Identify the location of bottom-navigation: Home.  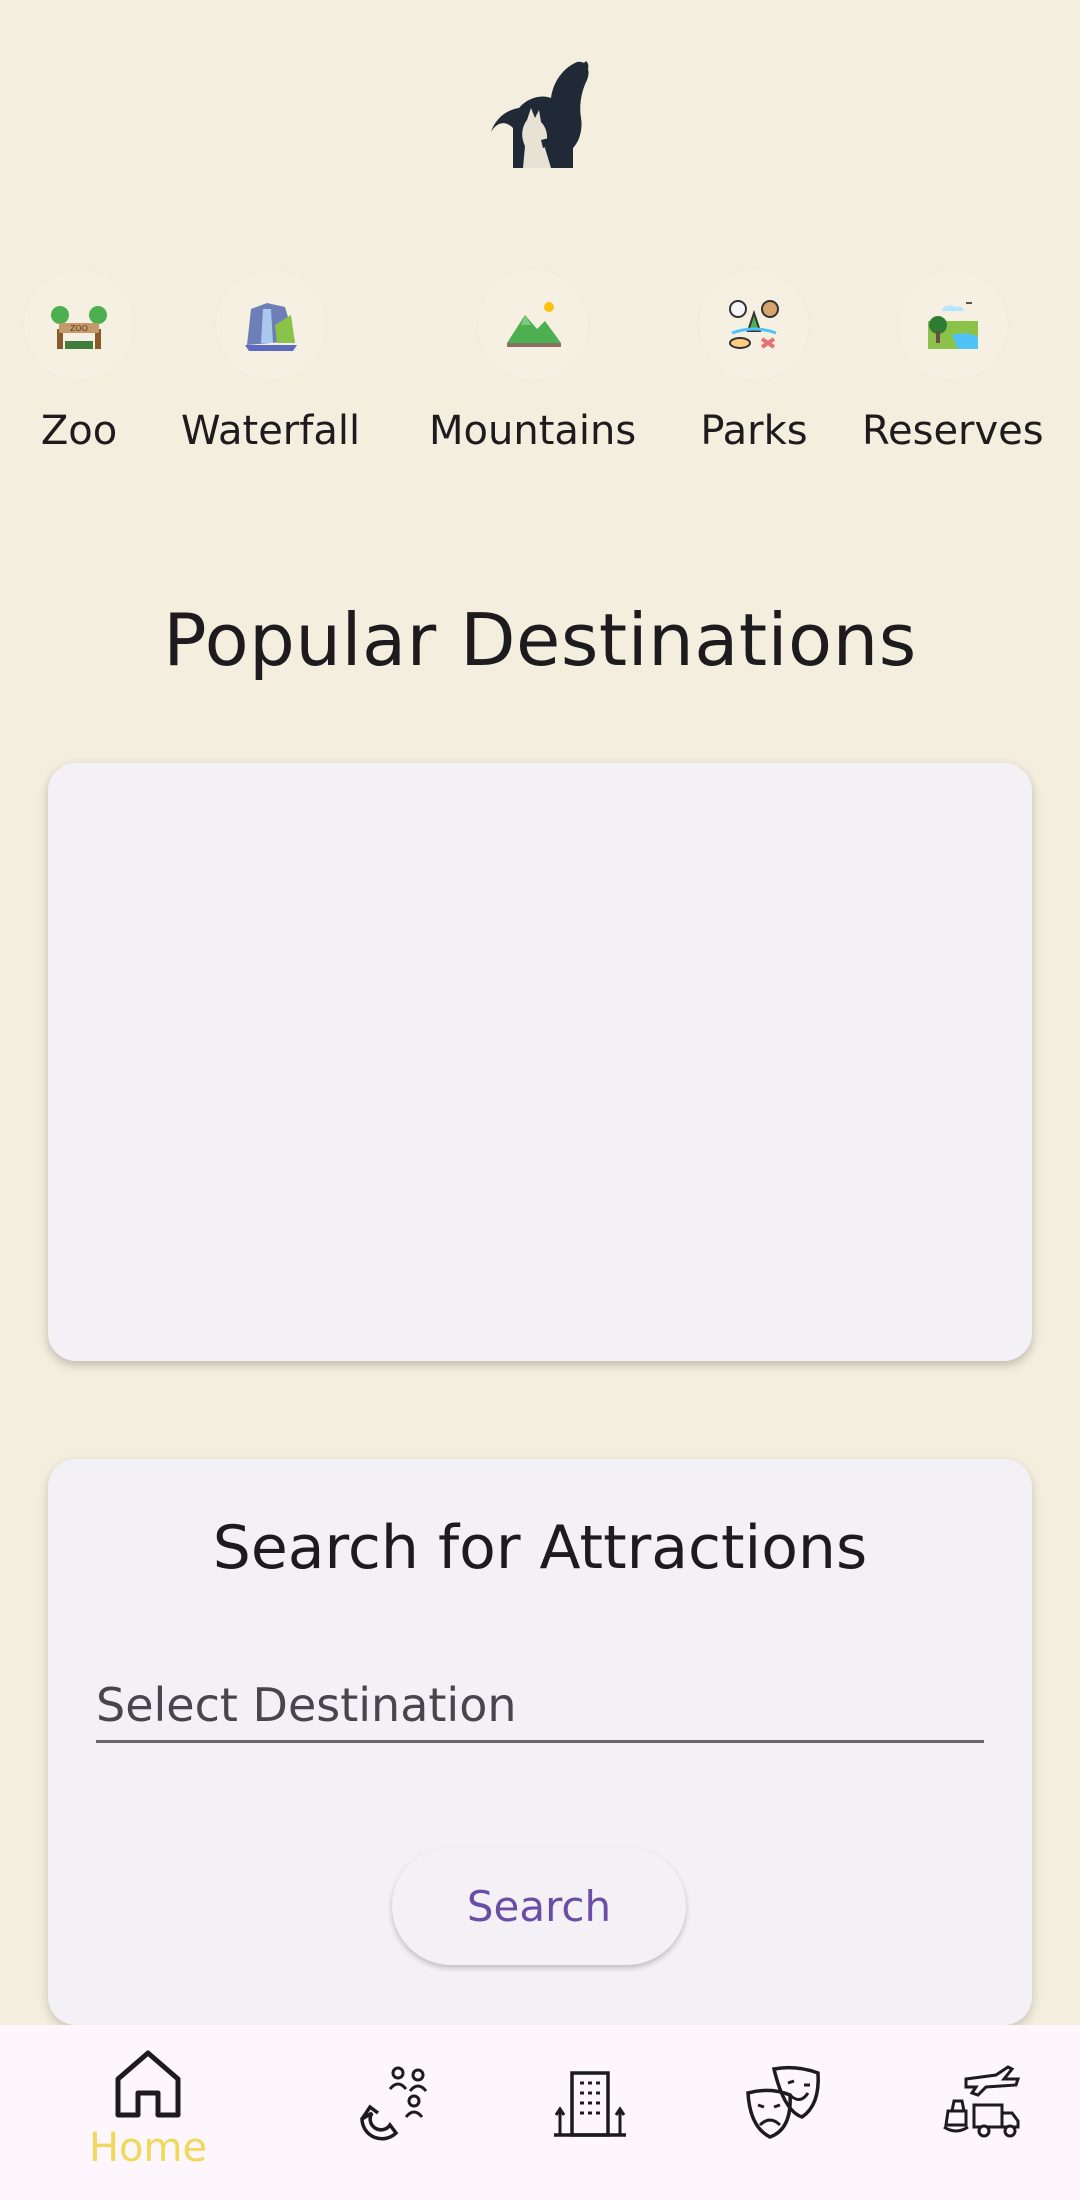
(540, 2112).